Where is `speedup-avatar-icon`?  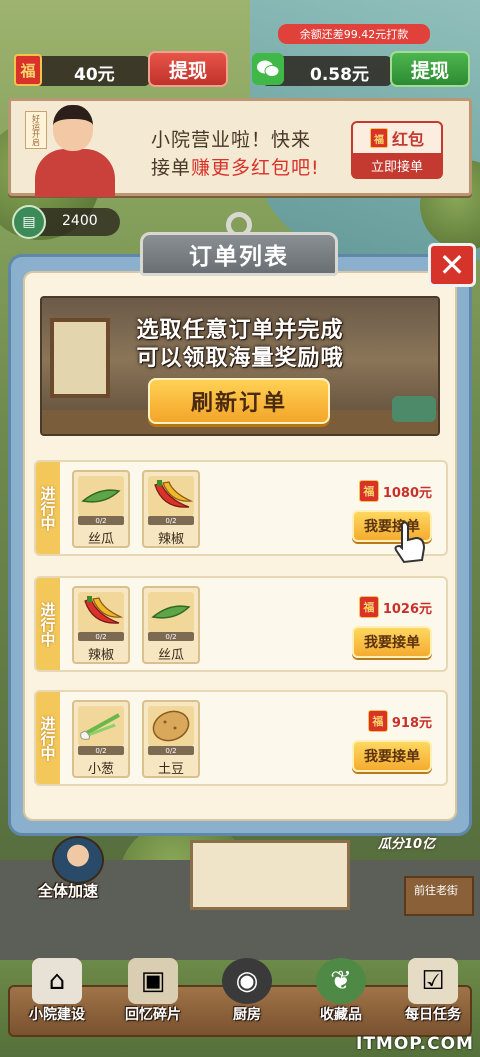 speedup-avatar-icon is located at coordinates (78, 860).